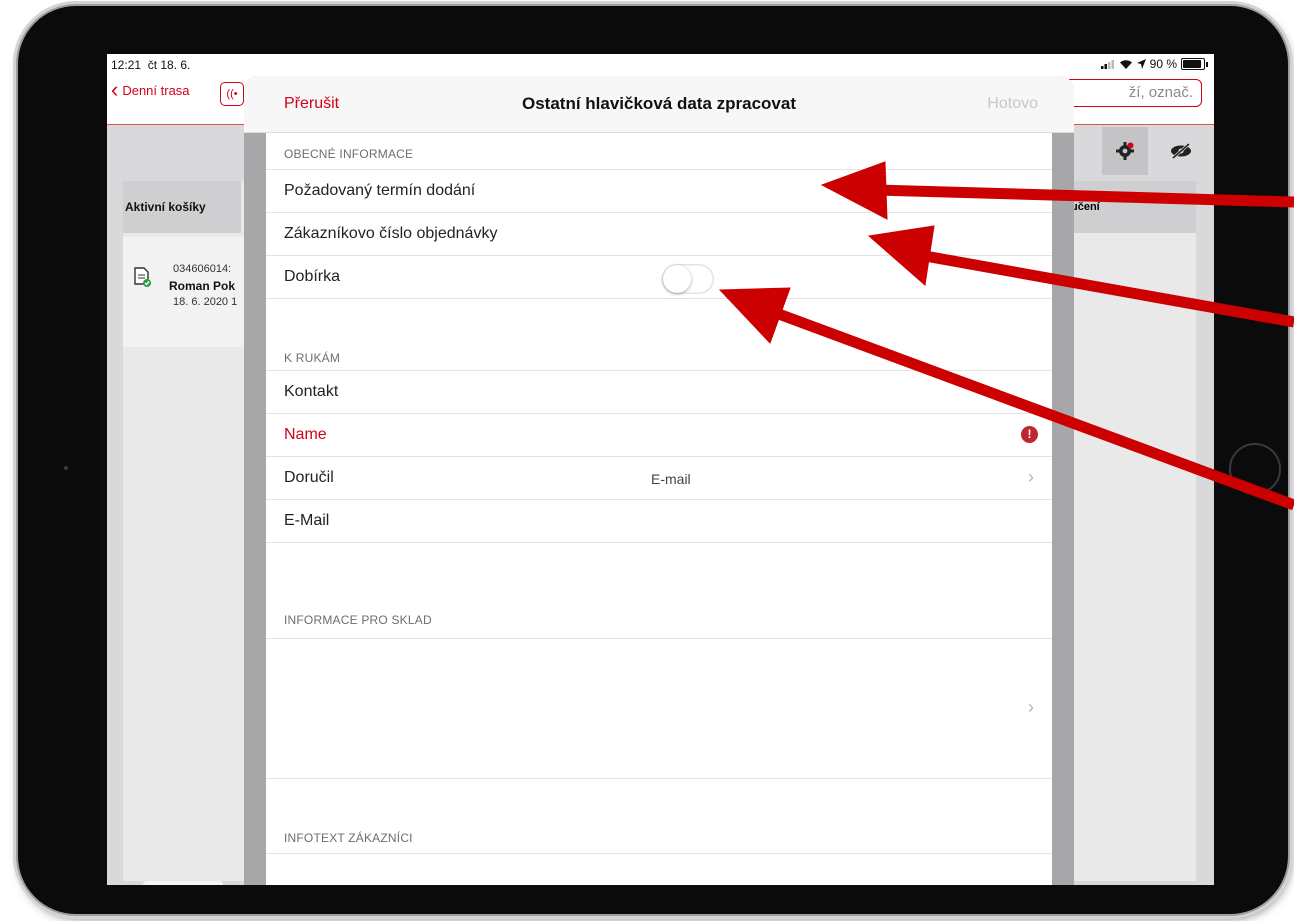 Image resolution: width=1294 pixels, height=921 pixels. What do you see at coordinates (659, 391) in the screenshot?
I see `contact-row: Kontakt` at bounding box center [659, 391].